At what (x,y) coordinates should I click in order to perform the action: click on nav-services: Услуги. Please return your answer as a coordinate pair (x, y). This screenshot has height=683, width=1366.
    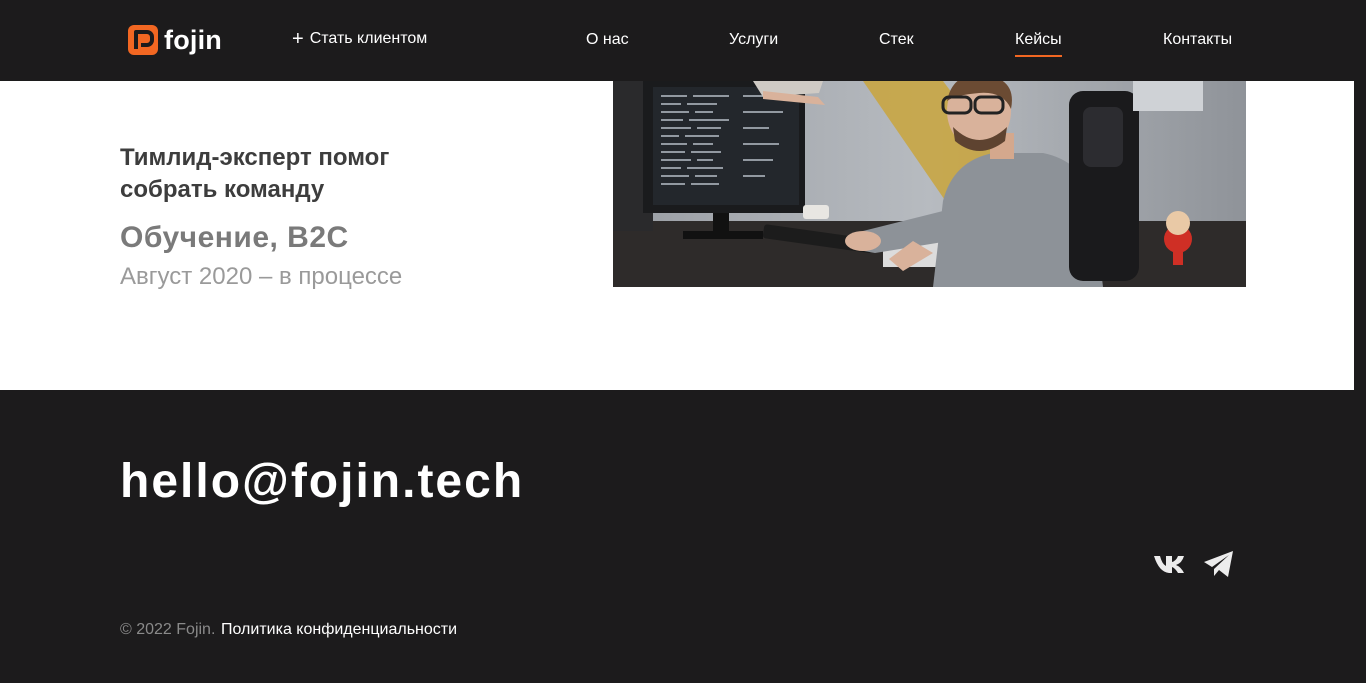
    Looking at the image, I should click on (753, 40).